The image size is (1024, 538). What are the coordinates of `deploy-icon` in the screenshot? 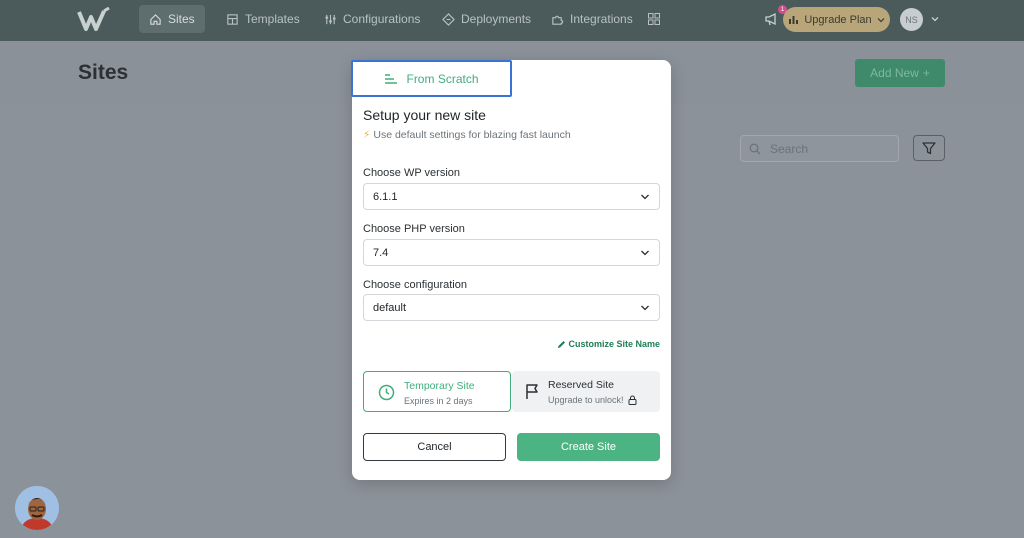 It's located at (448, 19).